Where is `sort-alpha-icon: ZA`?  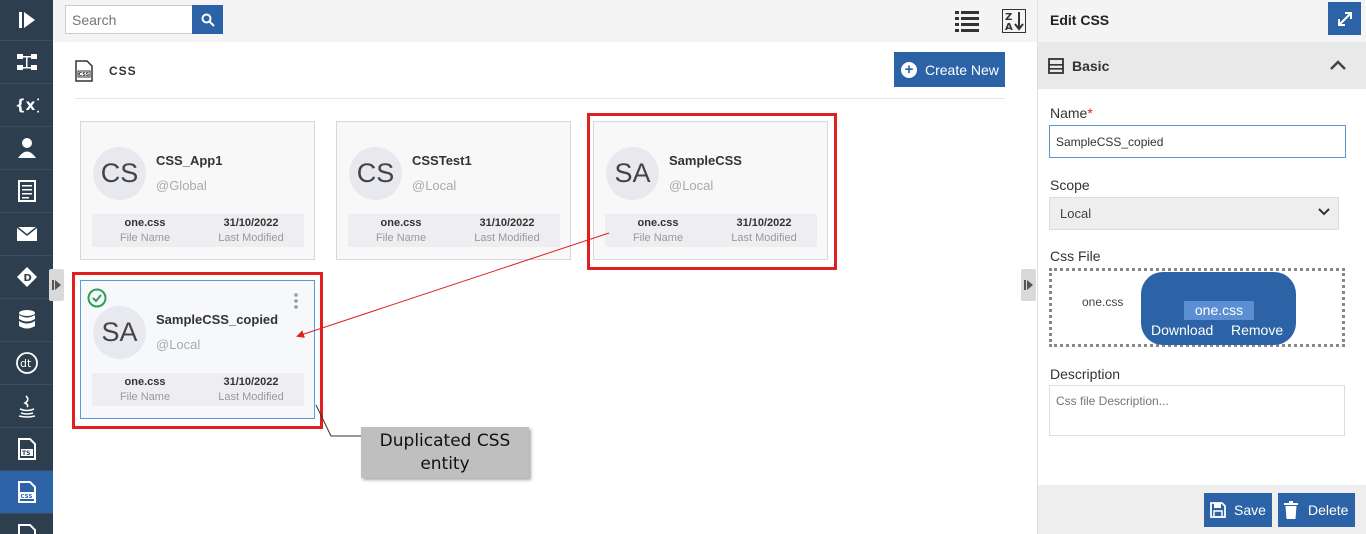 sort-alpha-icon: ZA is located at coordinates (1014, 23).